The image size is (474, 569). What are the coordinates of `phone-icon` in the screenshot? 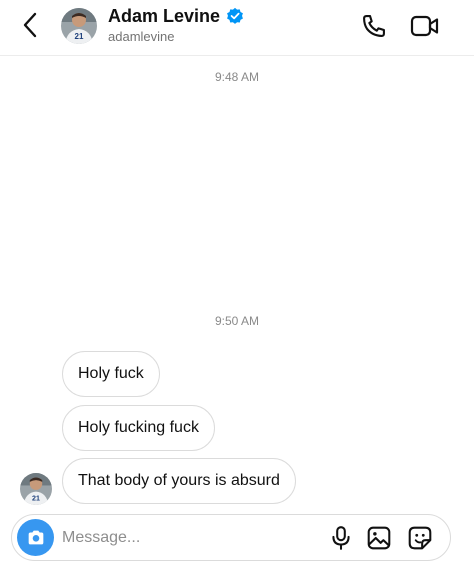 It's located at (374, 26).